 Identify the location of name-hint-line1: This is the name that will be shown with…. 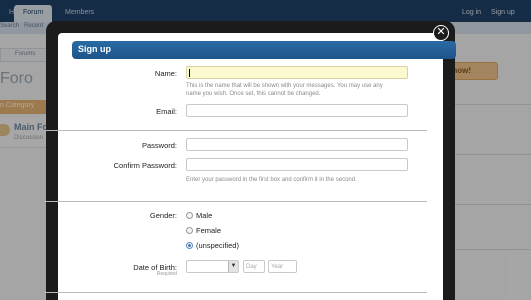
(284, 86).